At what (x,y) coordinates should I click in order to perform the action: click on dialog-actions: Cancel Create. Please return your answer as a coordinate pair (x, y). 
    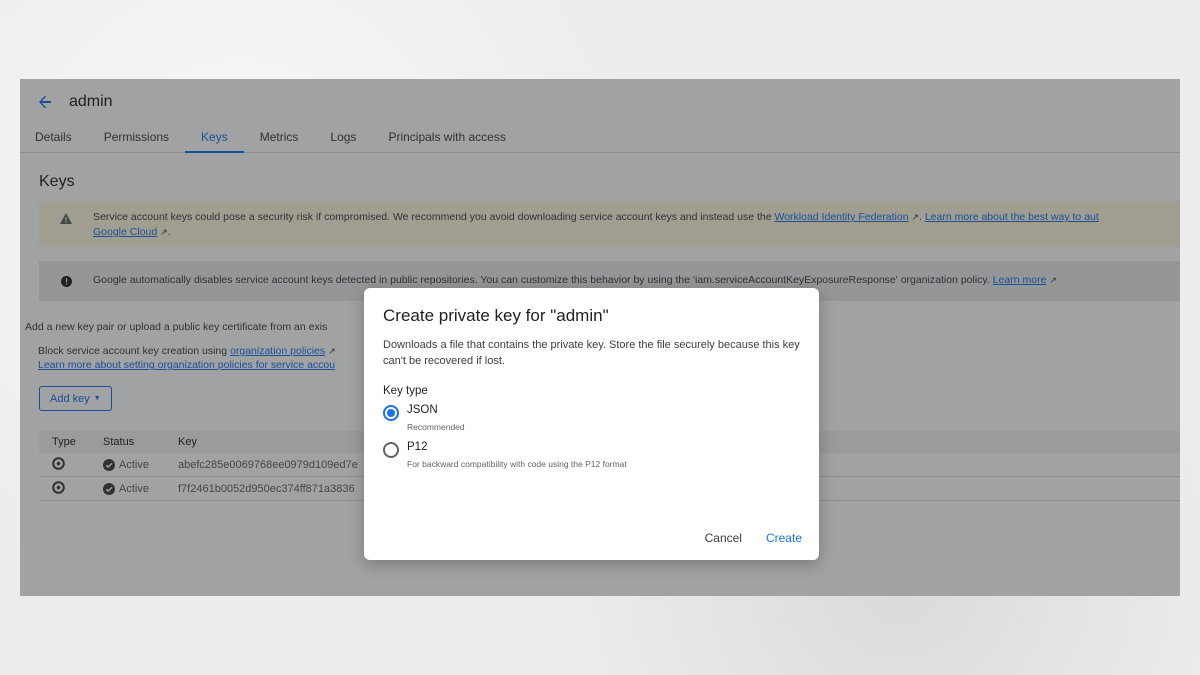
    Looking at the image, I should click on (753, 538).